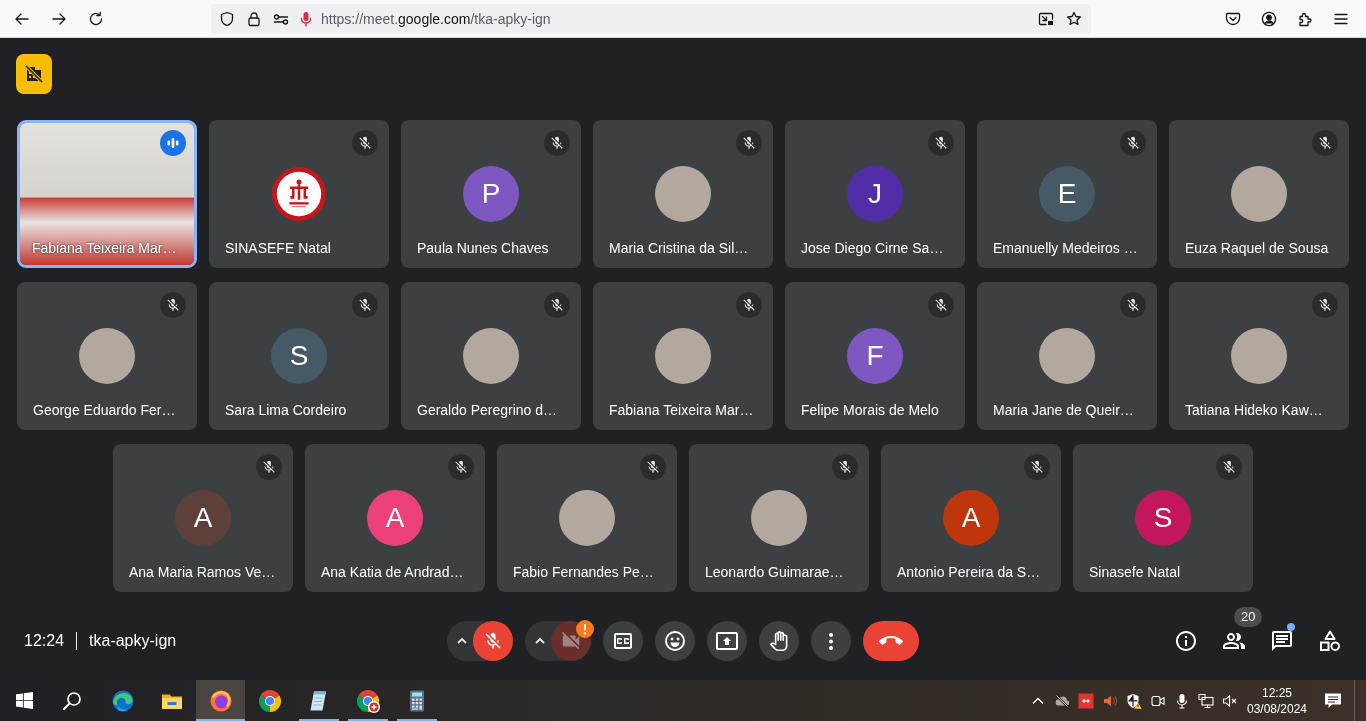  I want to click on participant-name: Euza Raquel de Sousa, so click(1257, 248).